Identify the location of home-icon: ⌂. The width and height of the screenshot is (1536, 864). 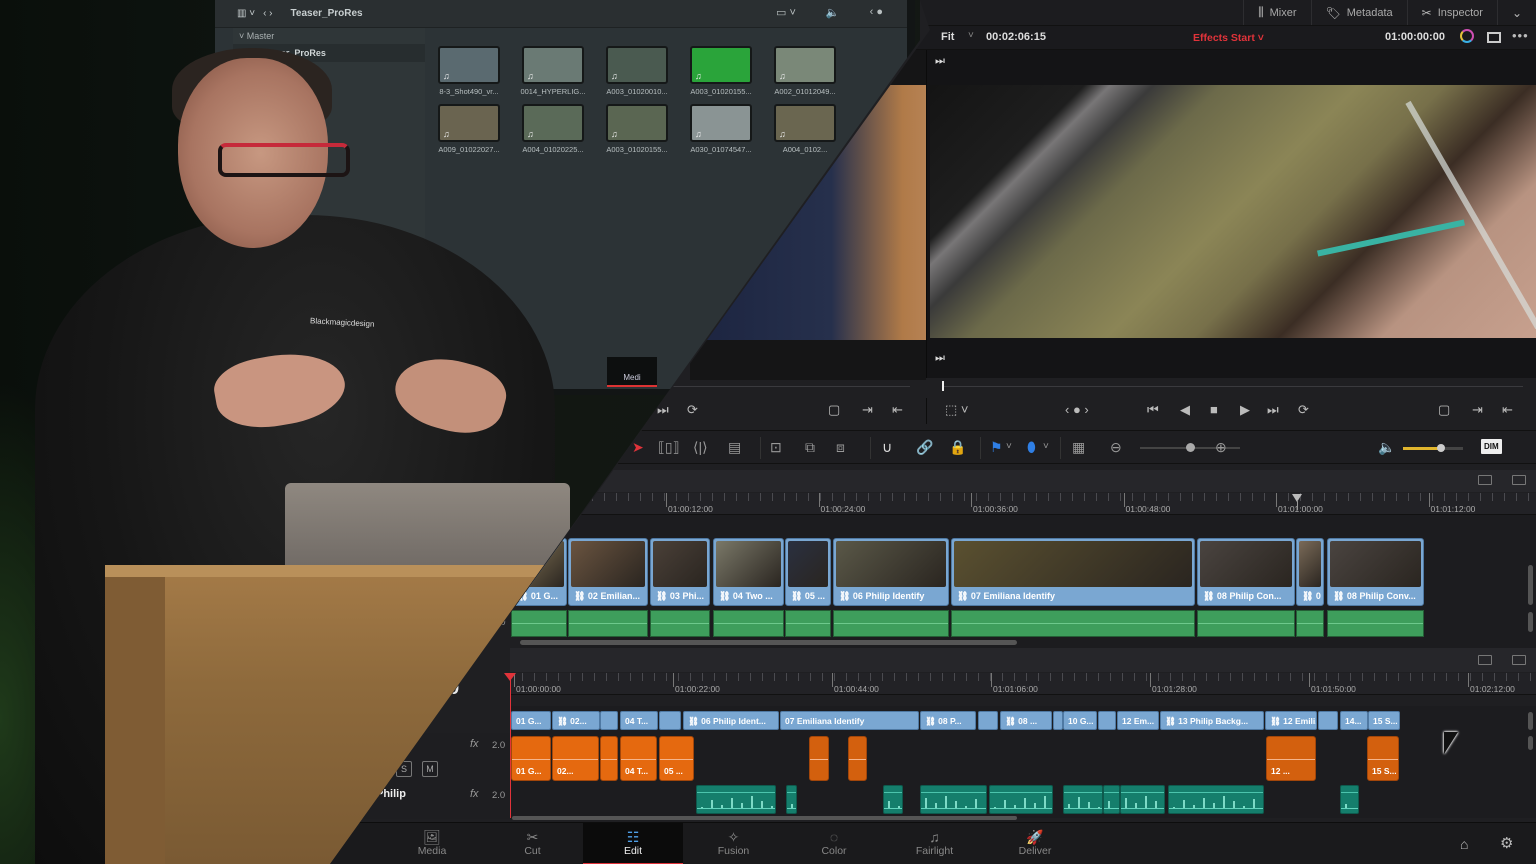
(1464, 844).